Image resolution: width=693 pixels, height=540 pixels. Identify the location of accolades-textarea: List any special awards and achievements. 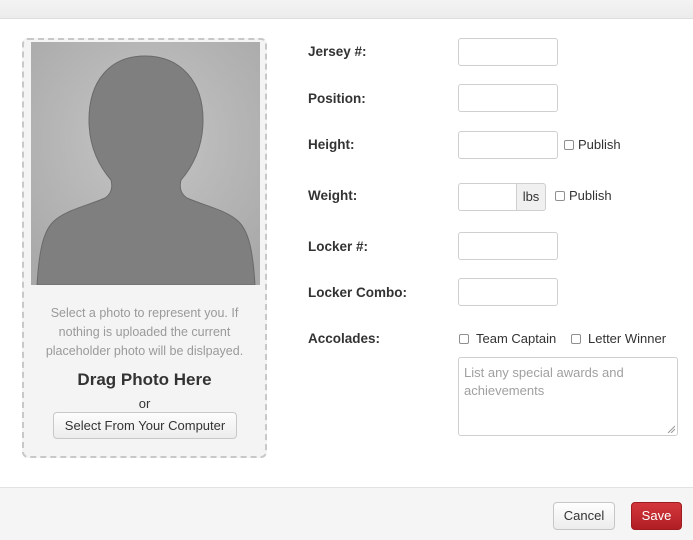
(568, 396).